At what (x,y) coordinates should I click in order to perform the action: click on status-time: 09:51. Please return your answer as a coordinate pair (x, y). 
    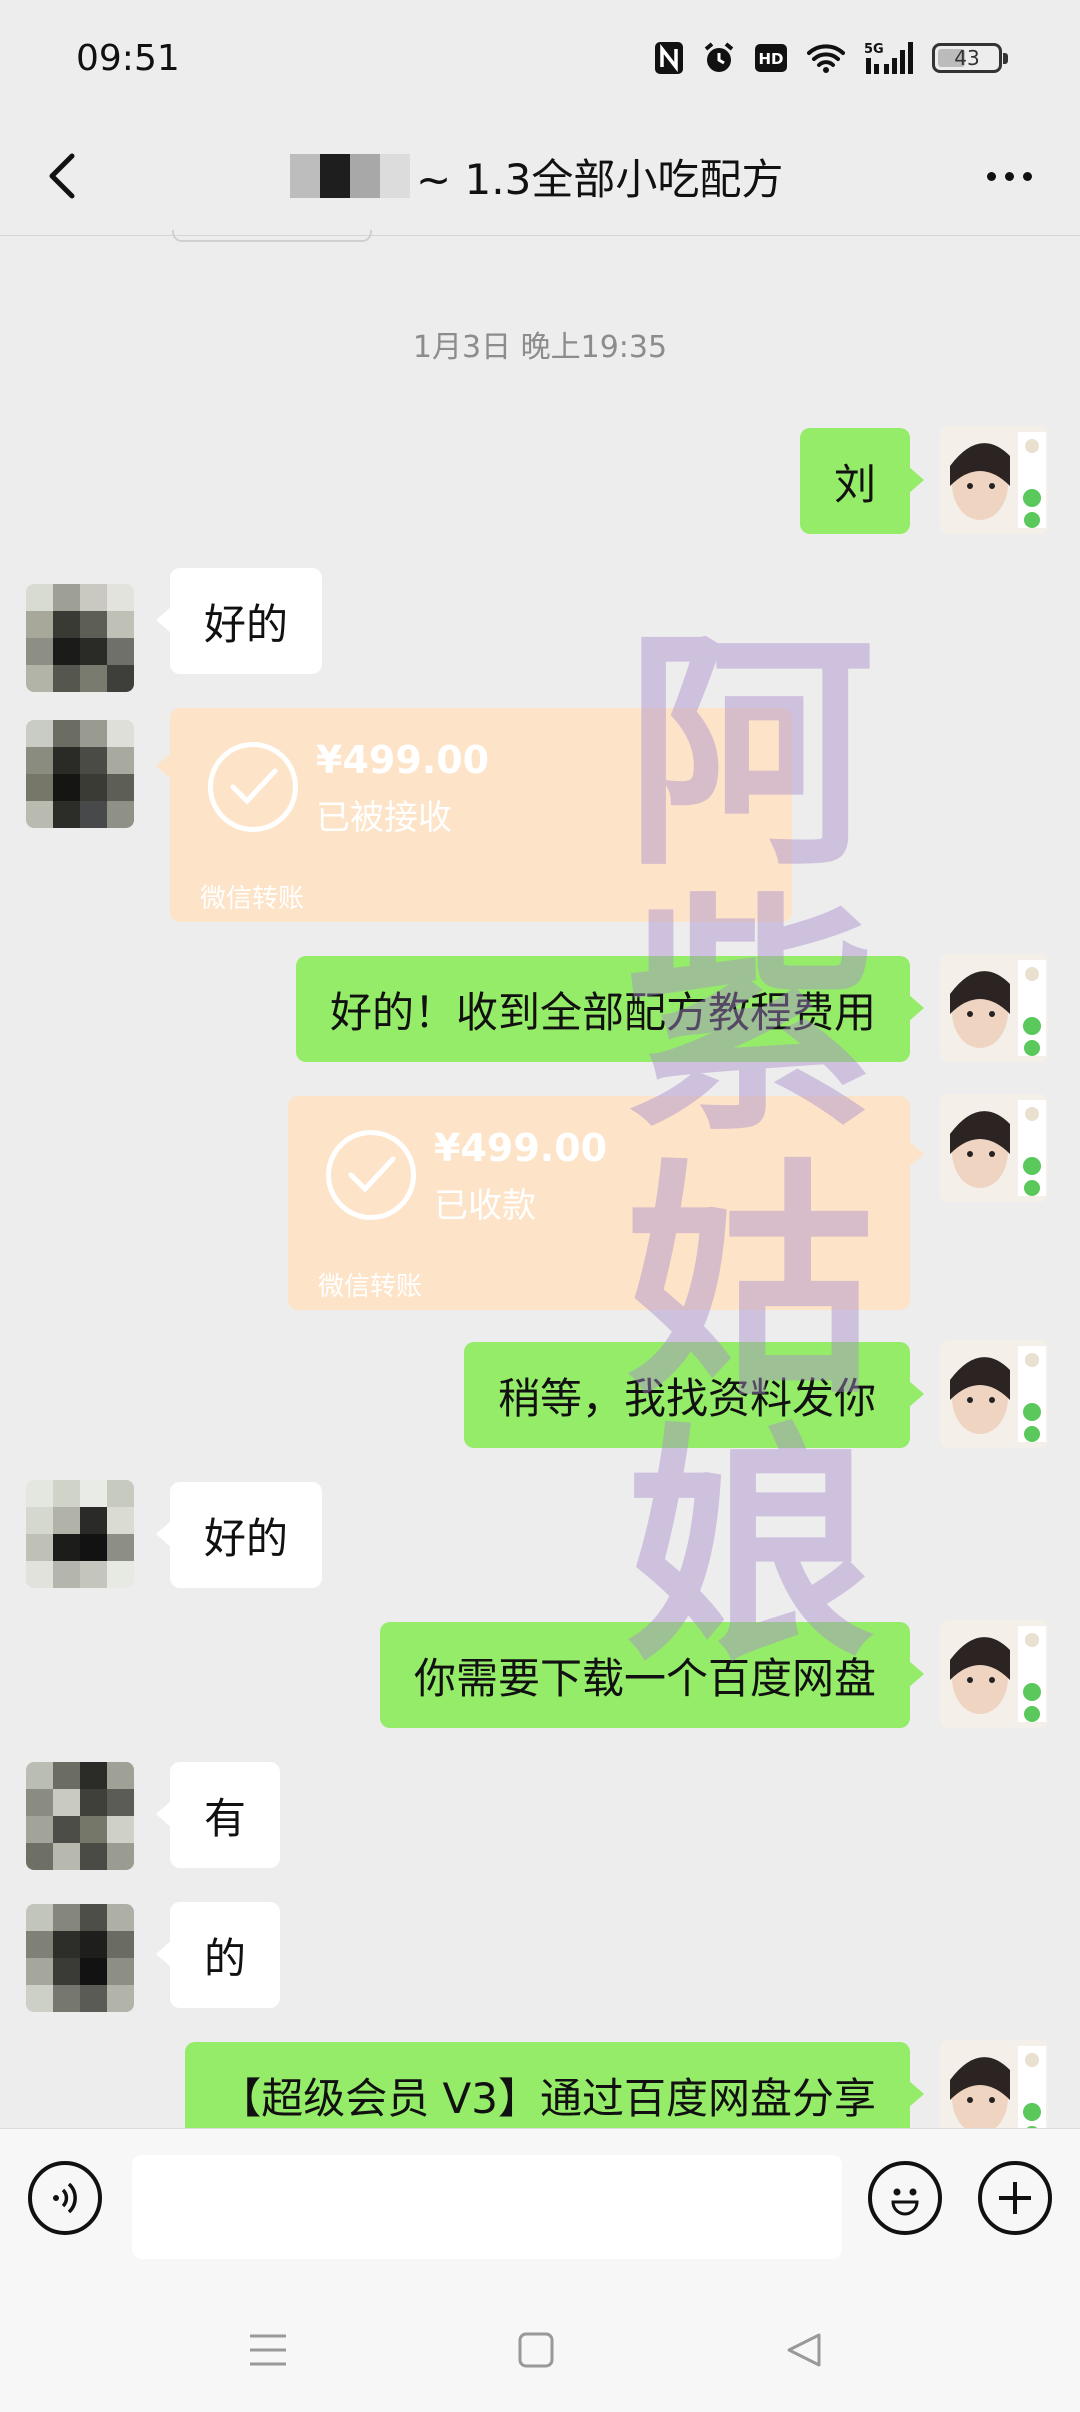
    Looking at the image, I should click on (128, 58).